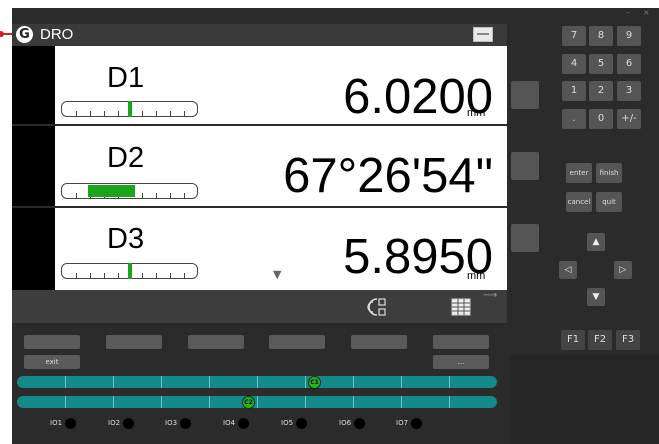 Image resolution: width=659 pixels, height=444 pixels. What do you see at coordinates (229, 423) in the screenshot?
I see `io-label: IO4` at bounding box center [229, 423].